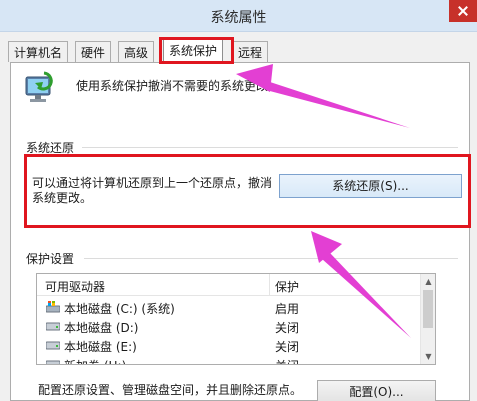 This screenshot has height=401, width=477. I want to click on tab-advanced: 高级, so click(136, 51).